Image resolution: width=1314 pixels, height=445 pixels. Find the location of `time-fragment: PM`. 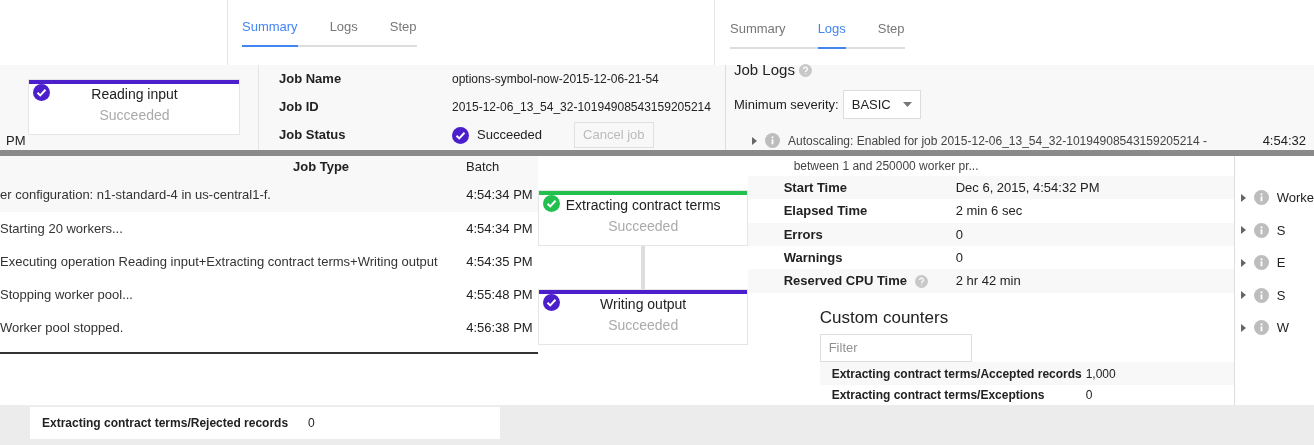

time-fragment: PM is located at coordinates (16, 141).